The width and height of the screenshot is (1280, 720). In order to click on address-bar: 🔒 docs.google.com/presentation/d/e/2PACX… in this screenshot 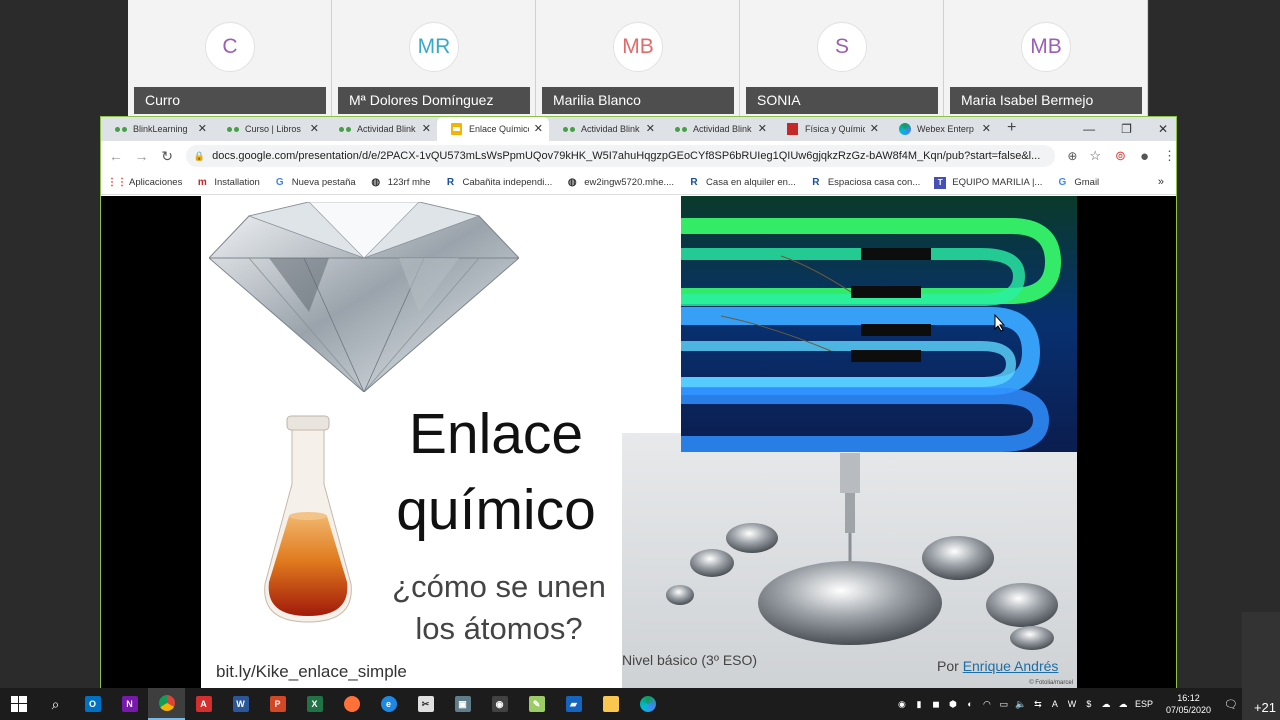, I will do `click(620, 156)`.